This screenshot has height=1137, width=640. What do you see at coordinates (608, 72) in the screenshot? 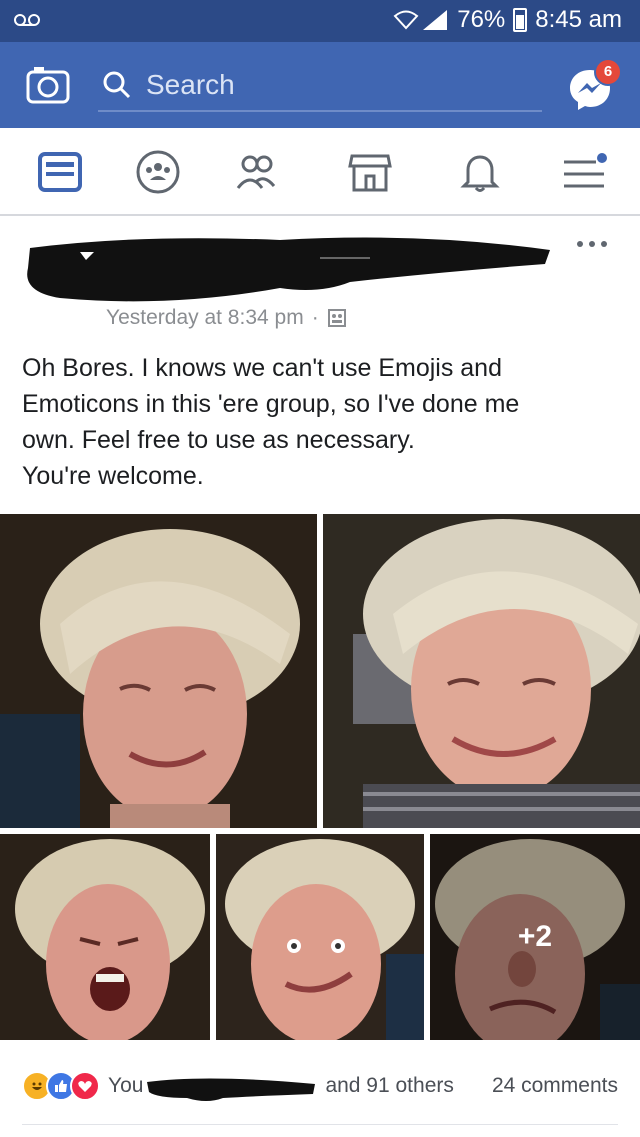
I see `notification-badge: 6` at bounding box center [608, 72].